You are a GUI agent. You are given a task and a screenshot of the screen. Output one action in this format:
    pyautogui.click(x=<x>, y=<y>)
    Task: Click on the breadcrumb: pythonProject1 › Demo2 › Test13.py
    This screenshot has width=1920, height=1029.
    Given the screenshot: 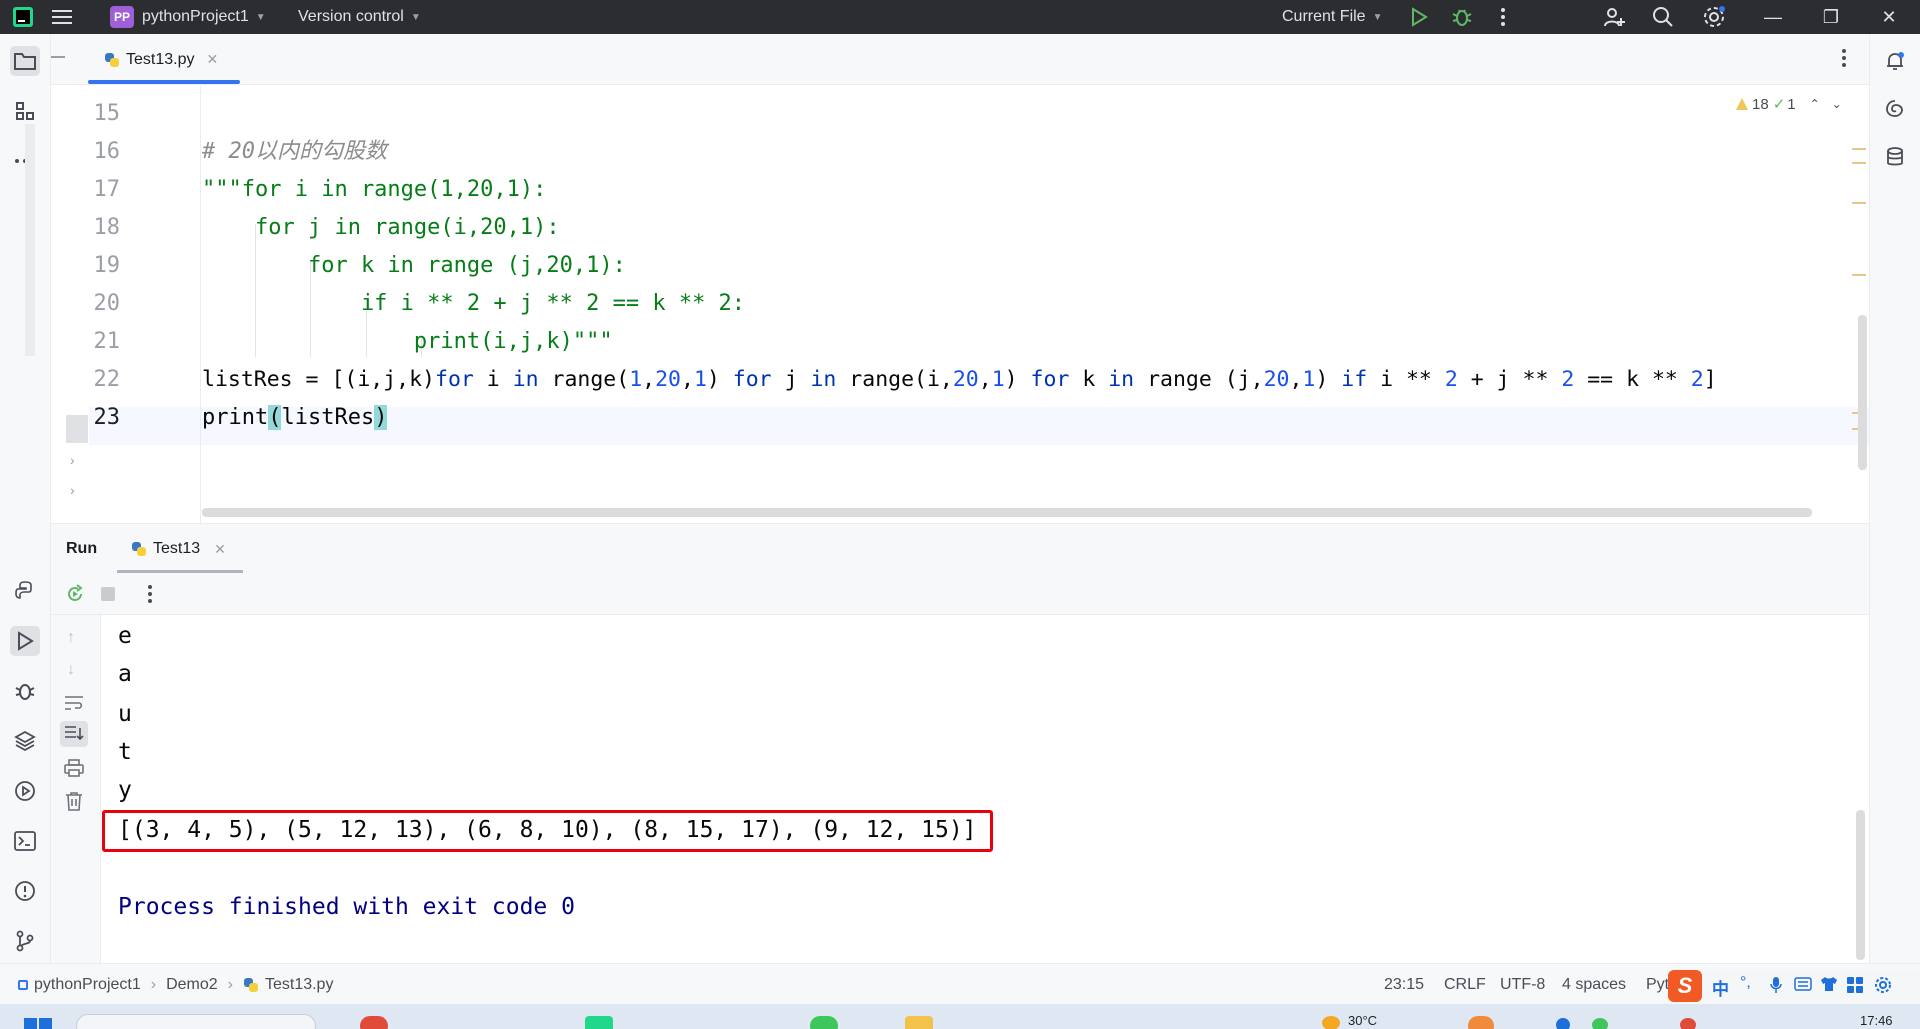 What is the action you would take?
    pyautogui.click(x=175, y=984)
    